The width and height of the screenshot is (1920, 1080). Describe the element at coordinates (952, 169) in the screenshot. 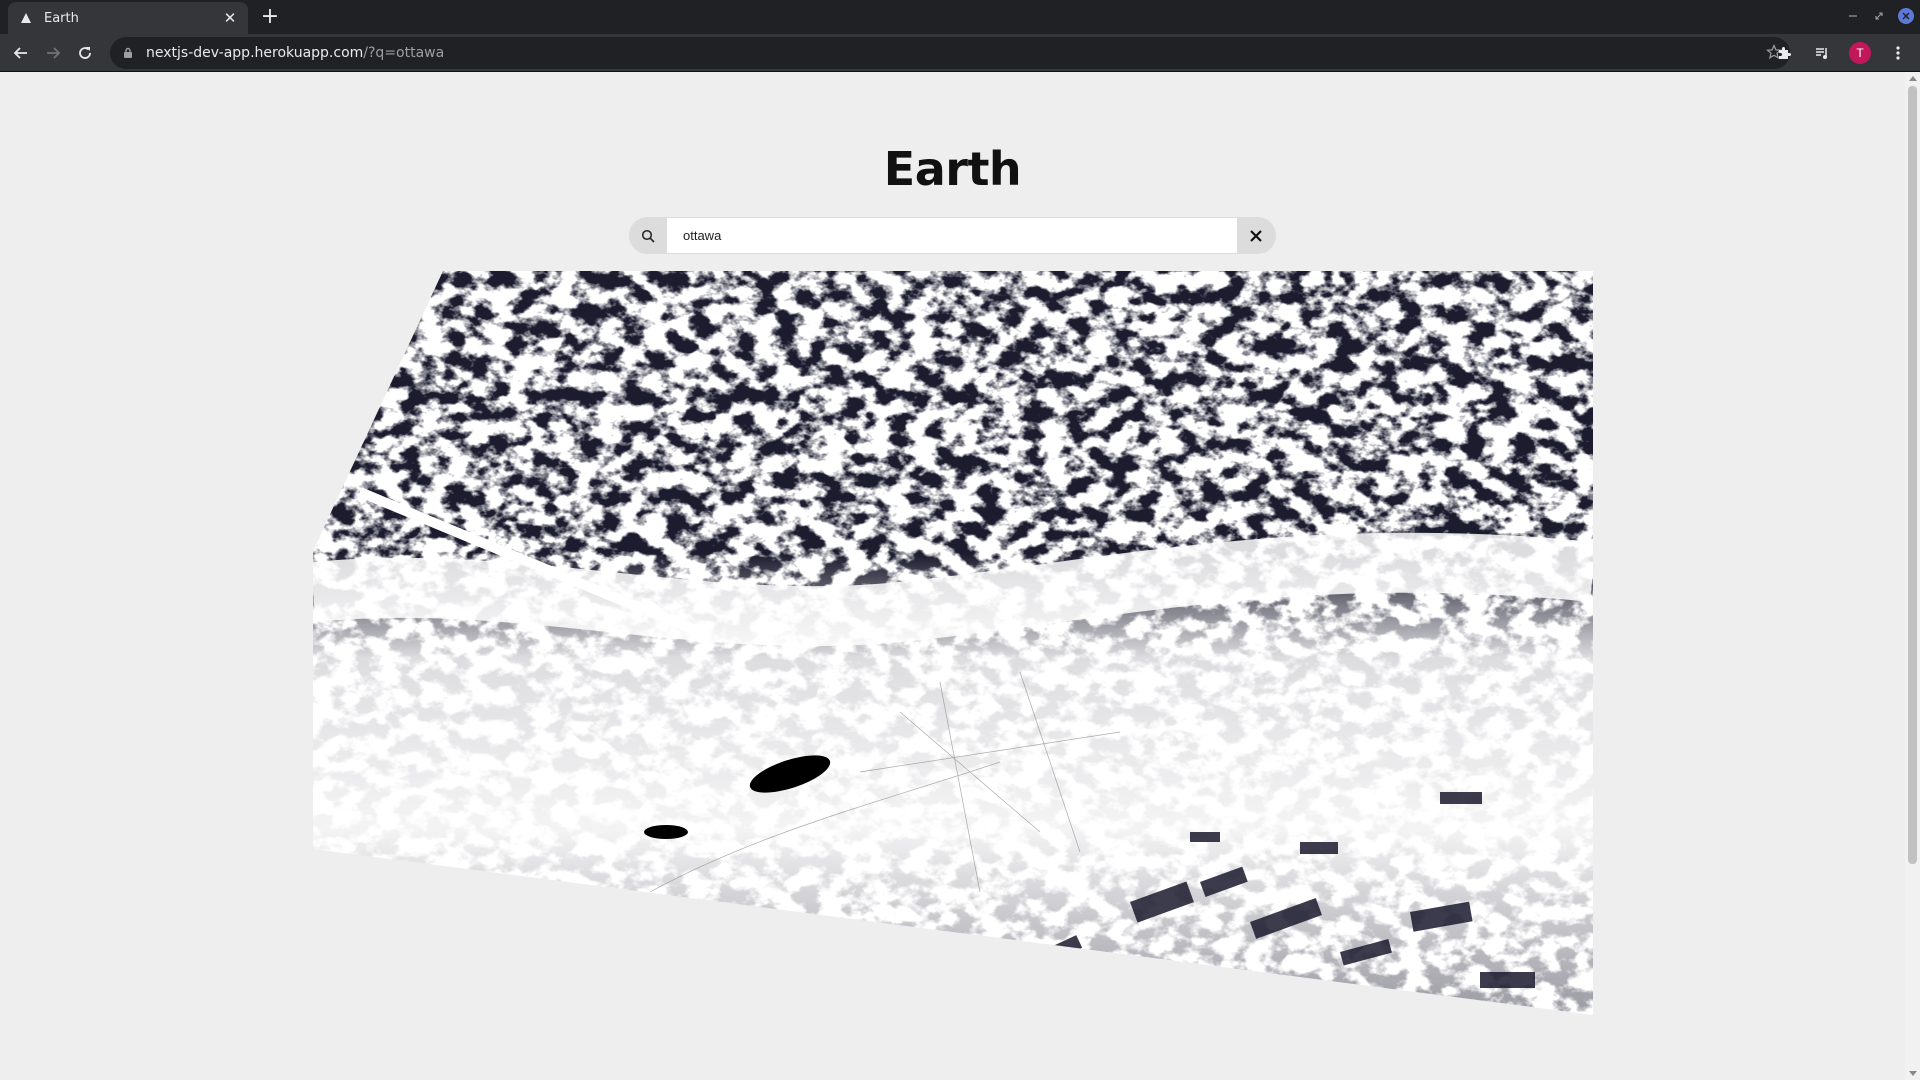

I see `page-title: Earth` at that location.